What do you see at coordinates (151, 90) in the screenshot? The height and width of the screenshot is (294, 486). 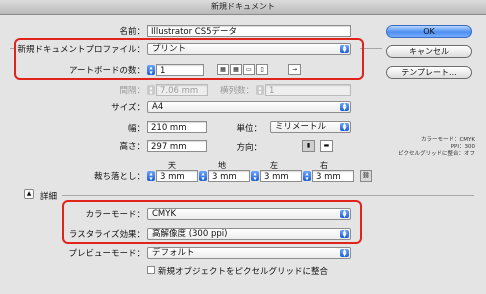 I see `spacing-stepper: ▲ ▼` at bounding box center [151, 90].